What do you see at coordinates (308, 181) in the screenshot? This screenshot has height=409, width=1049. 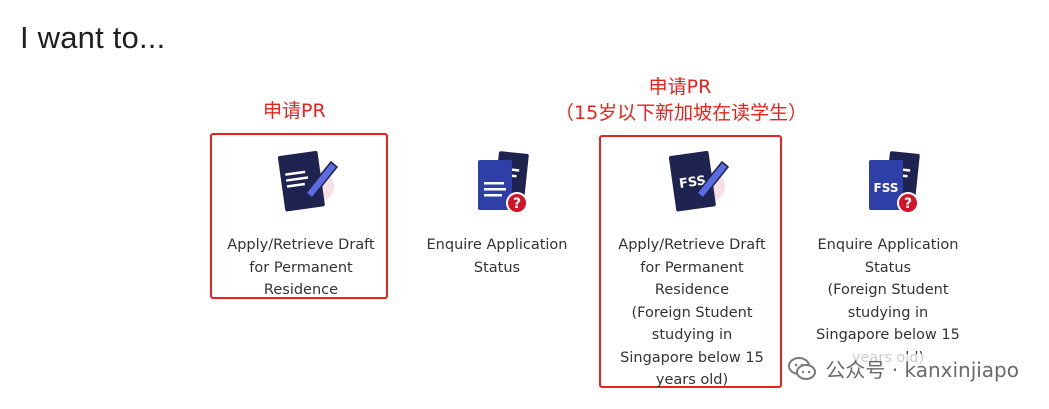 I see `document-pen-icon` at bounding box center [308, 181].